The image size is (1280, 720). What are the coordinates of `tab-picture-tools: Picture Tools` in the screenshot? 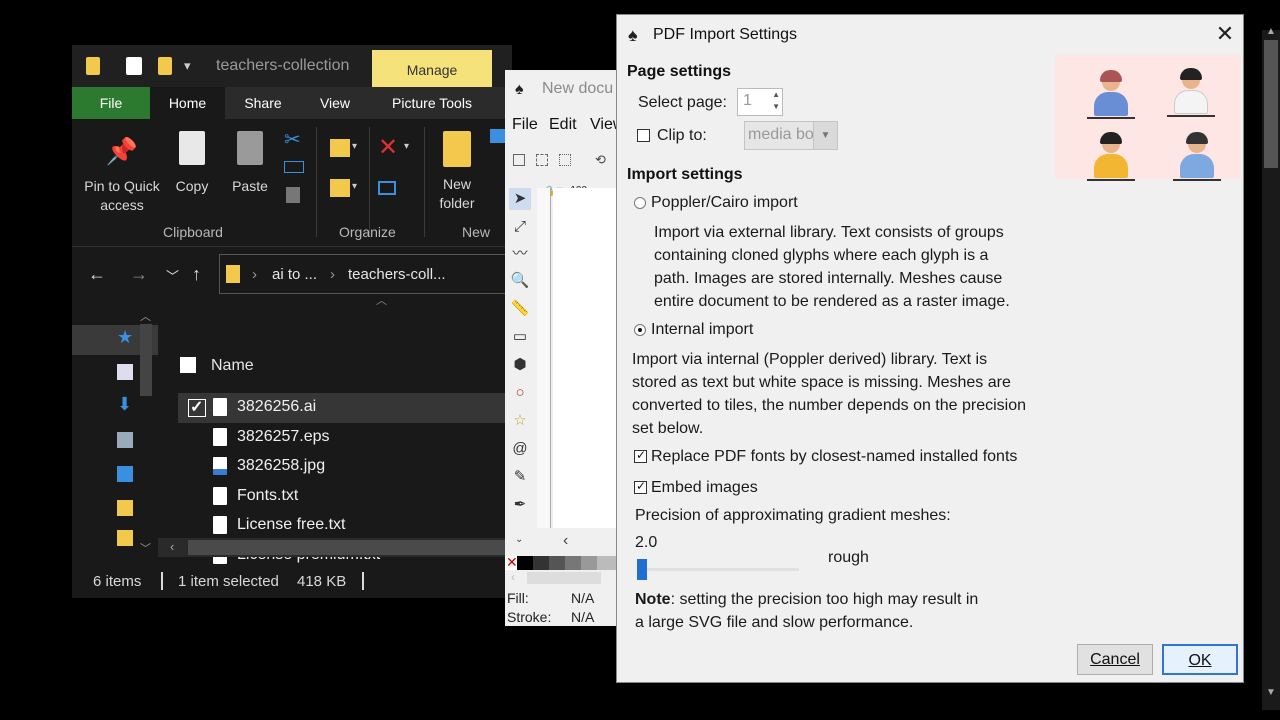 It's located at (432, 103).